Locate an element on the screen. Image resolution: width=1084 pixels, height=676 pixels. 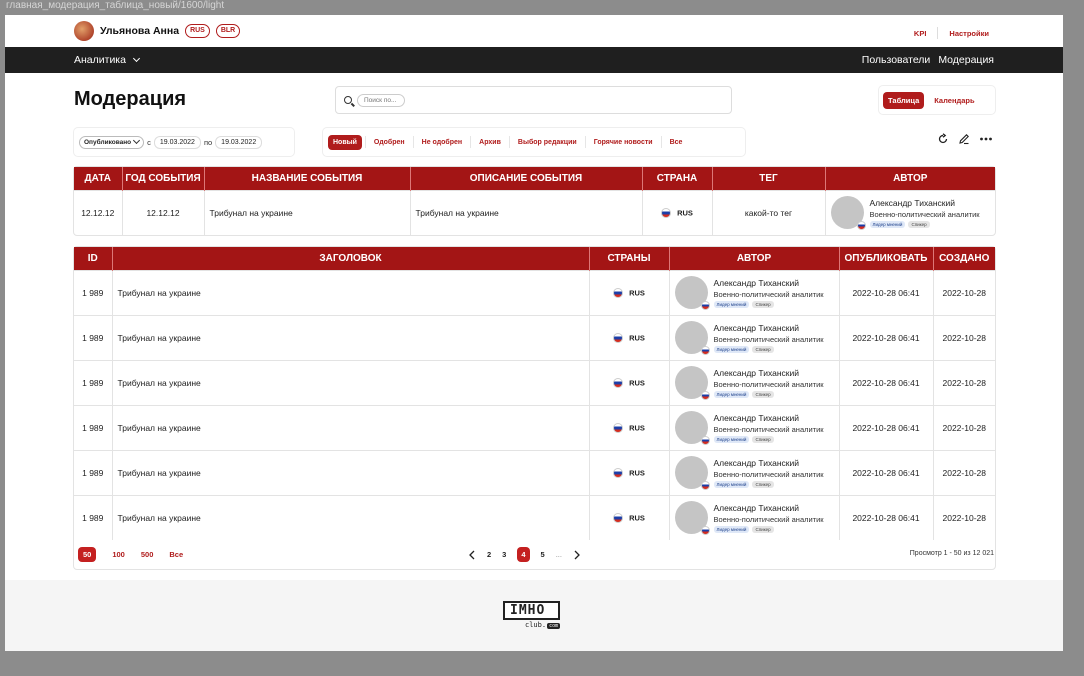
page-3: 3 is located at coordinates (504, 554).